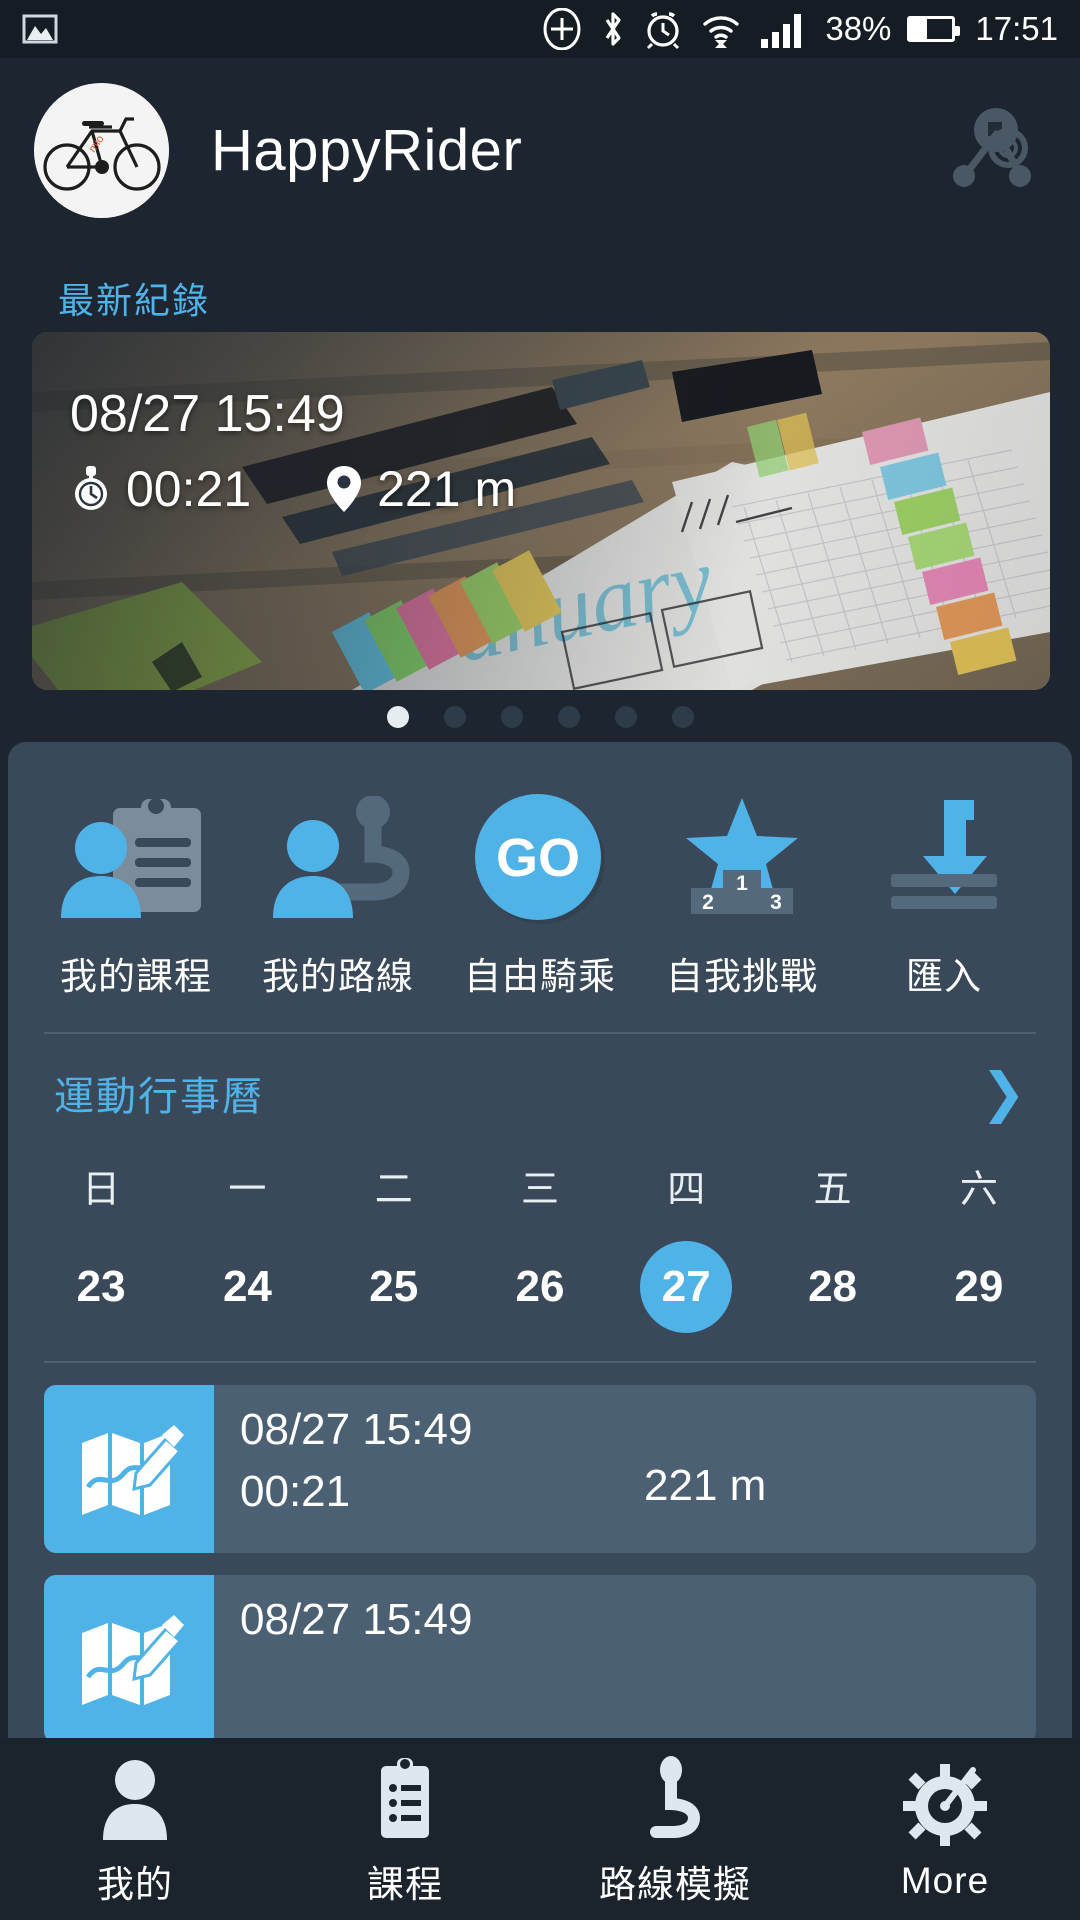  What do you see at coordinates (136, 976) in the screenshot?
I see `quick-action-label: 我的課程` at bounding box center [136, 976].